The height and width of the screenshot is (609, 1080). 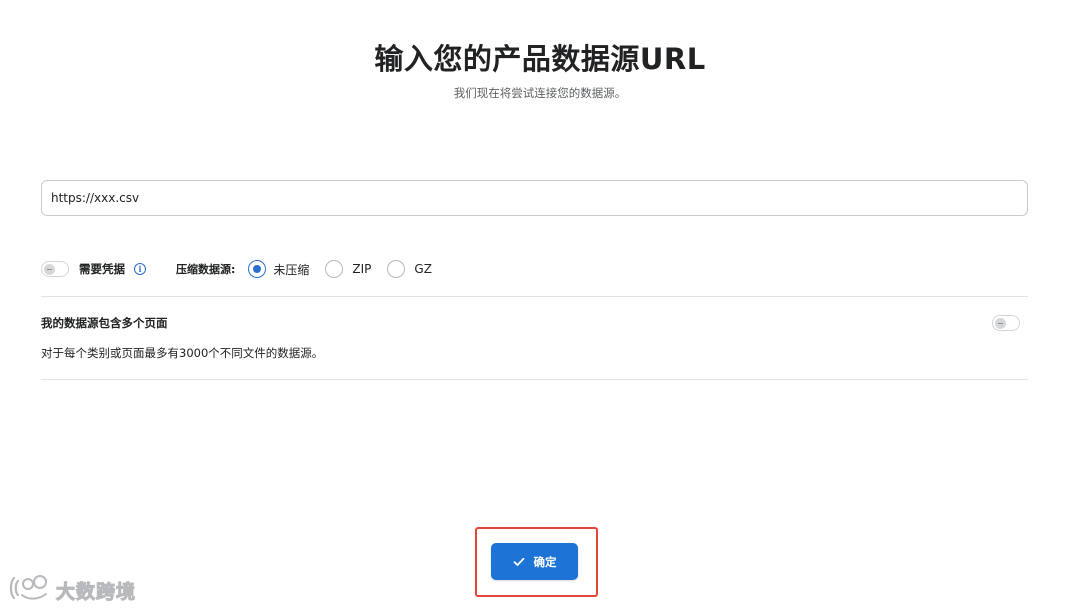 I want to click on confirm-button: 确定, so click(x=534, y=561).